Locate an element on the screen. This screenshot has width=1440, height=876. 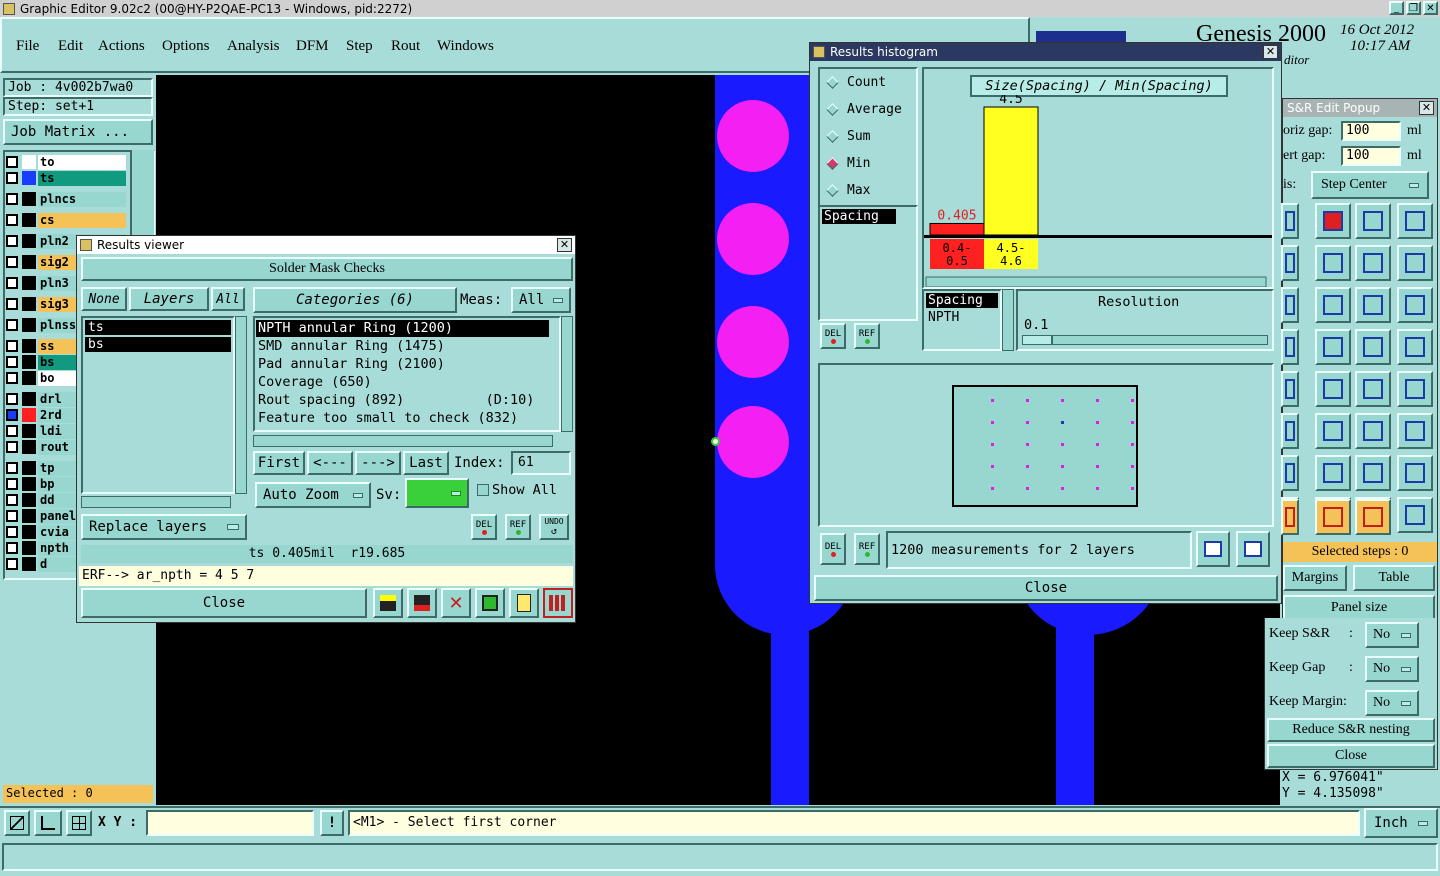
preview-ref-button: REF is located at coordinates (867, 549).